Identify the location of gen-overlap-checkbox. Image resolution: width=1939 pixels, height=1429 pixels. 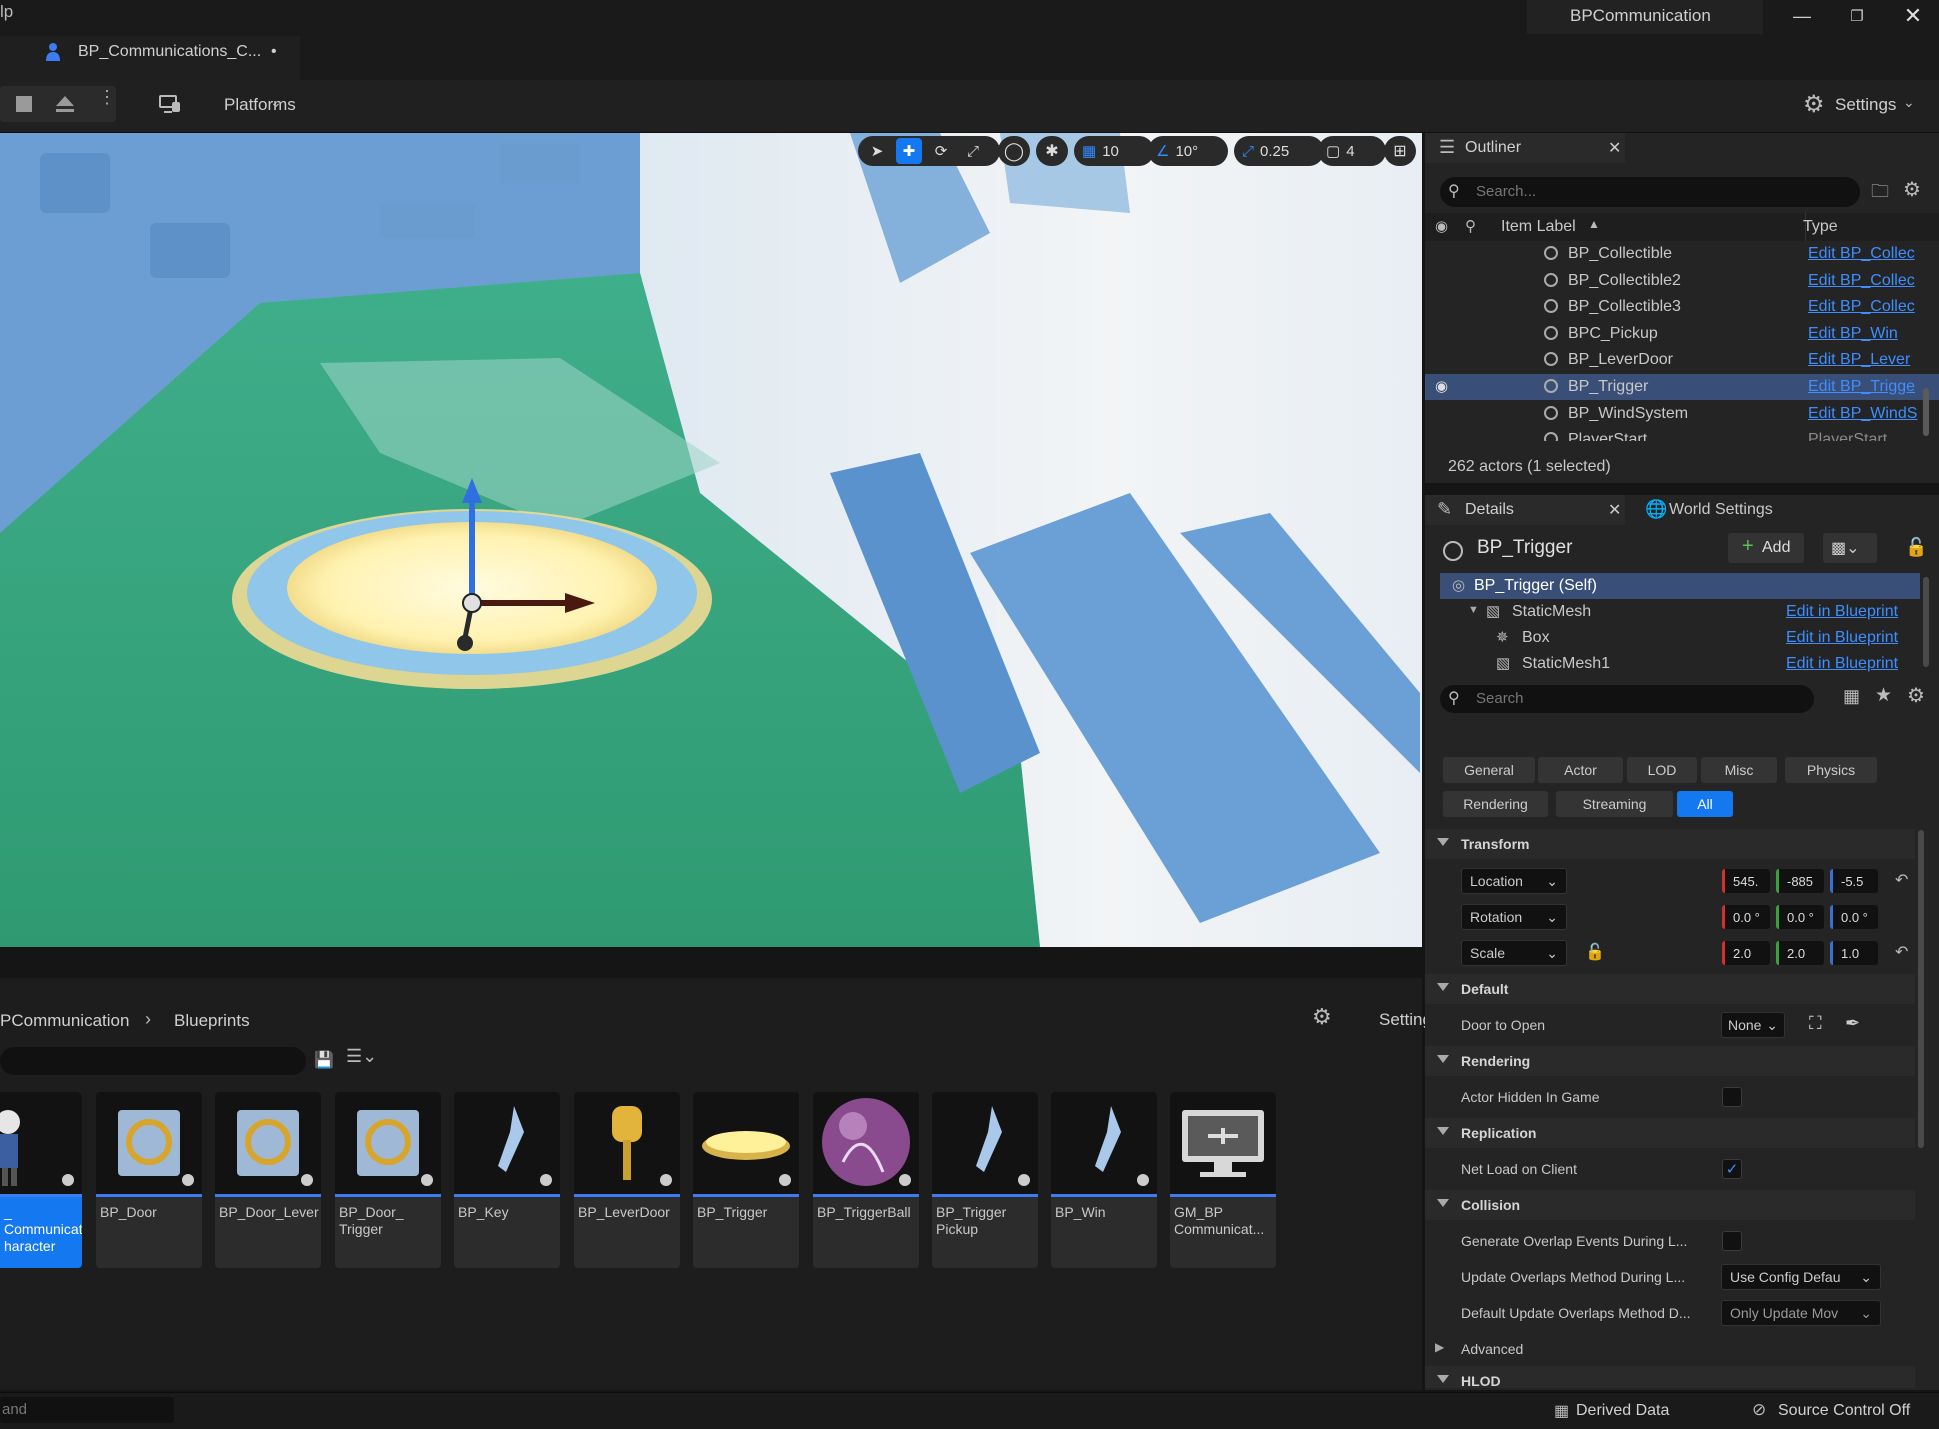
(1732, 1241).